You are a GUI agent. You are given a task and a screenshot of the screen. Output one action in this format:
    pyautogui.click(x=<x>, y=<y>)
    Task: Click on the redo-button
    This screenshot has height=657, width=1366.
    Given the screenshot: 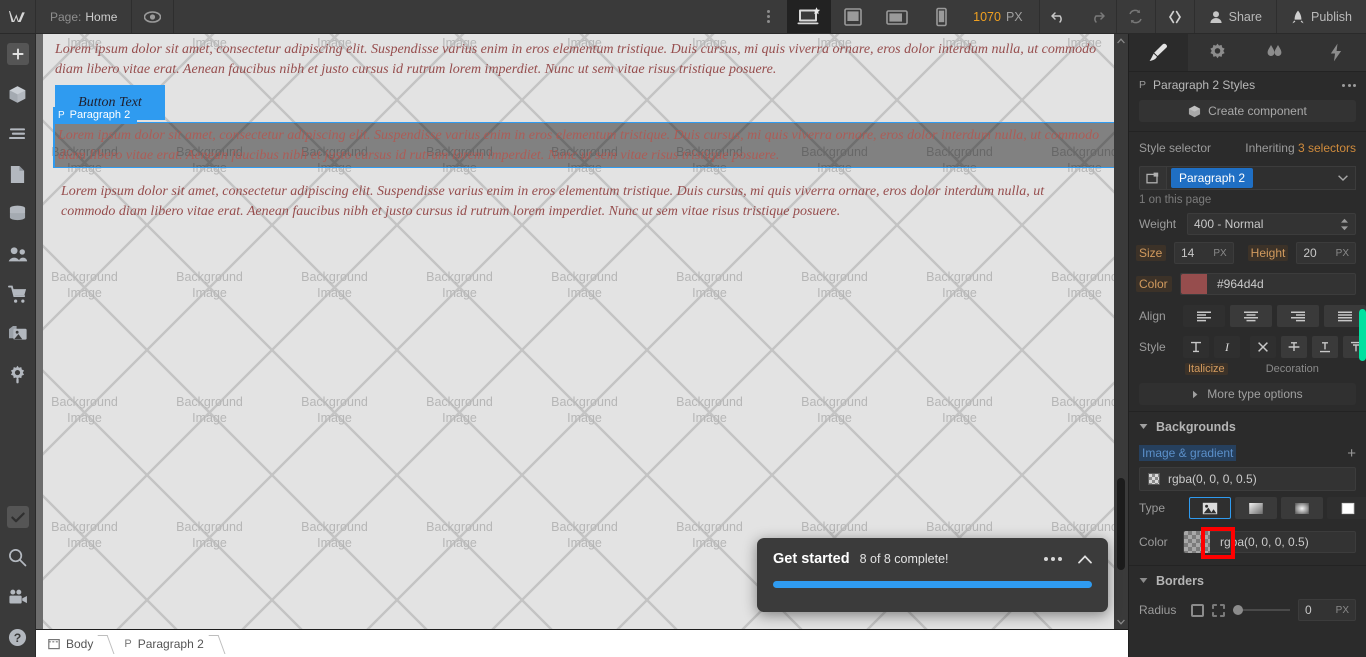 What is the action you would take?
    pyautogui.click(x=1097, y=16)
    